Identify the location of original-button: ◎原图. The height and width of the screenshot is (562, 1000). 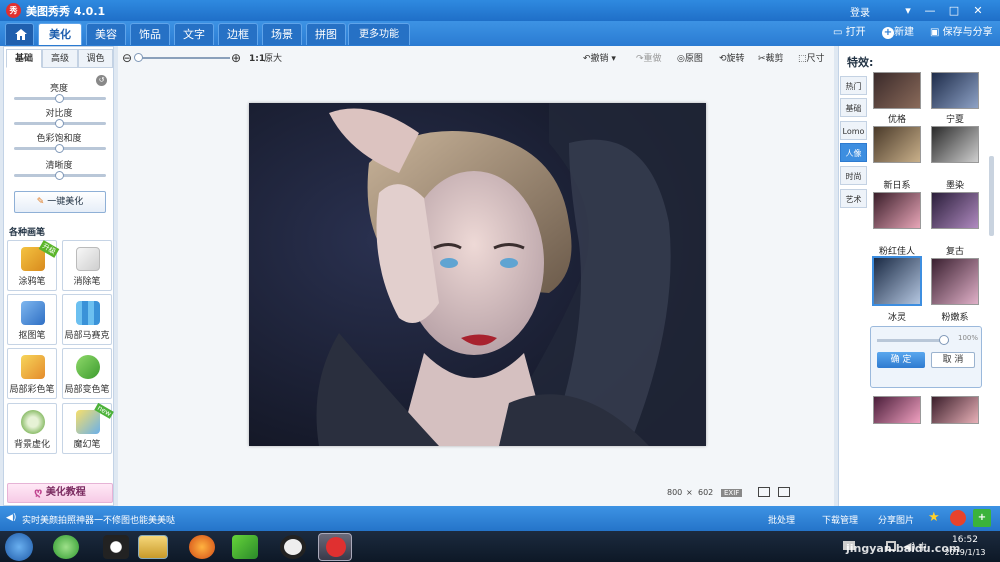
(690, 59).